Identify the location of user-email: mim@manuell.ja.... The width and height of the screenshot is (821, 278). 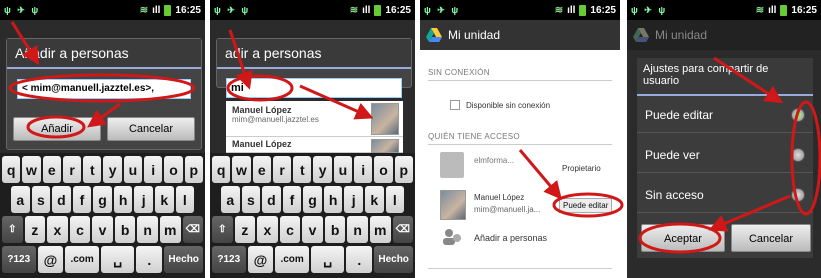
(507, 209).